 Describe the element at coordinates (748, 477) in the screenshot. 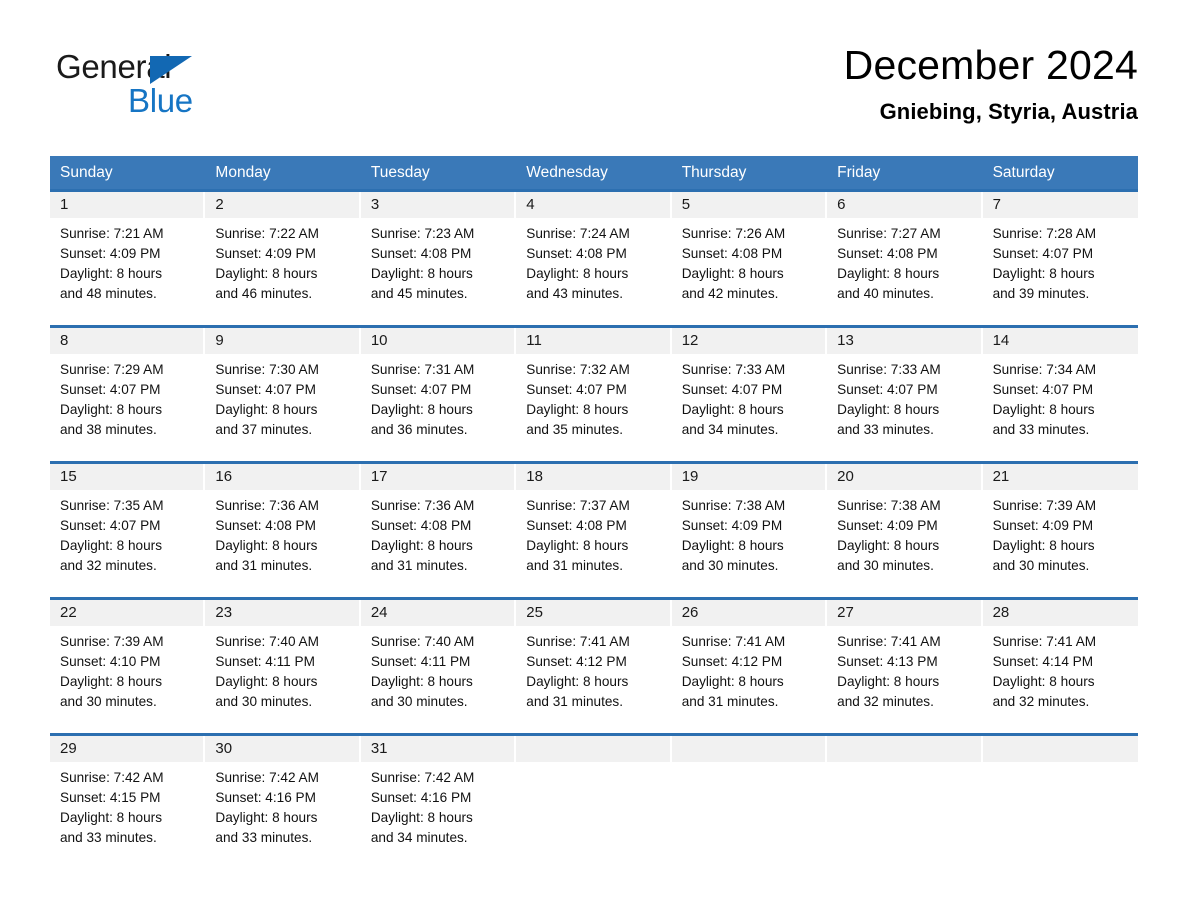

I see `day-number: 19` at that location.